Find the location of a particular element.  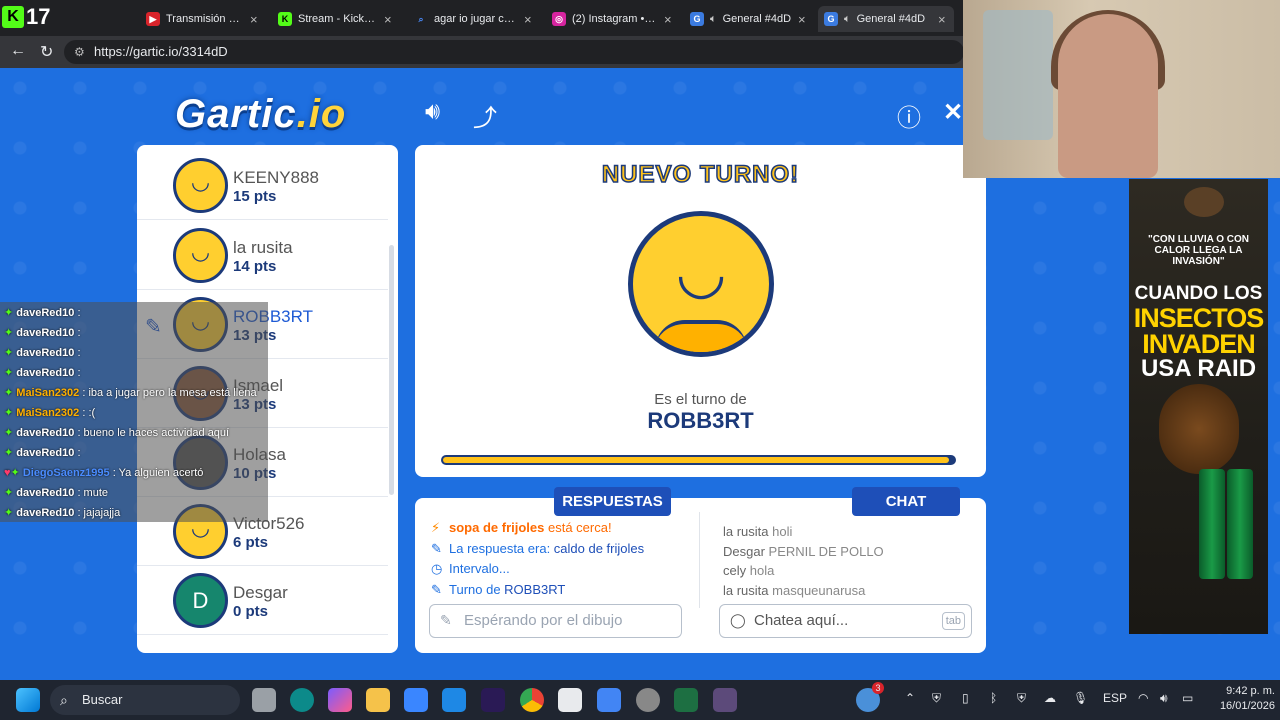

capcut-icon is located at coordinates (570, 700).